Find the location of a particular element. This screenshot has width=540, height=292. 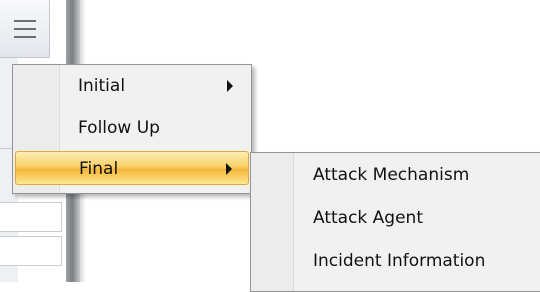

submenu-item-attack-mechanism: Attack Mechanism is located at coordinates (396, 175).